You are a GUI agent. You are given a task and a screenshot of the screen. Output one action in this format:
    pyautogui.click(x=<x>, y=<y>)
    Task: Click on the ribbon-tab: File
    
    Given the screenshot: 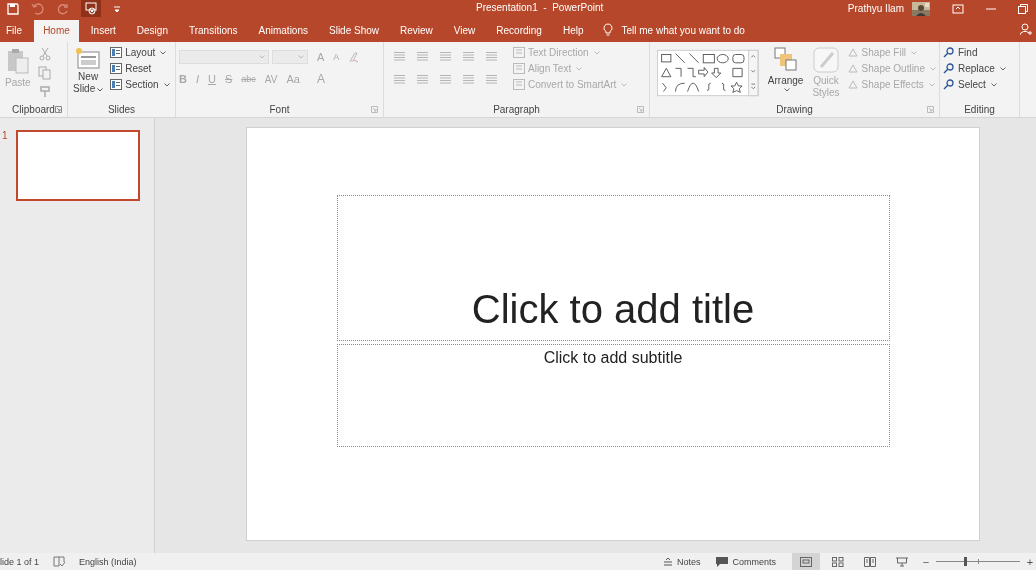 What is the action you would take?
    pyautogui.click(x=16, y=31)
    